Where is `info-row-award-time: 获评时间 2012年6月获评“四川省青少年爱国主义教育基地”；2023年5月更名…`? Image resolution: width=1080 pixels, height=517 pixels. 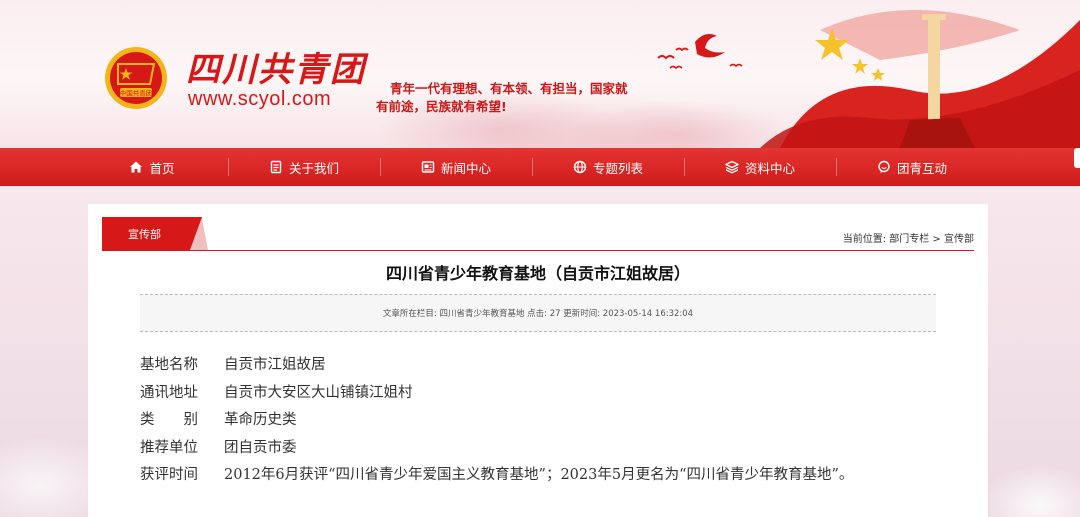 info-row-award-time: 获评时间 2012年6月获评“四川省青少年爱国主义教育基地”；2023年5月更名… is located at coordinates (496, 474).